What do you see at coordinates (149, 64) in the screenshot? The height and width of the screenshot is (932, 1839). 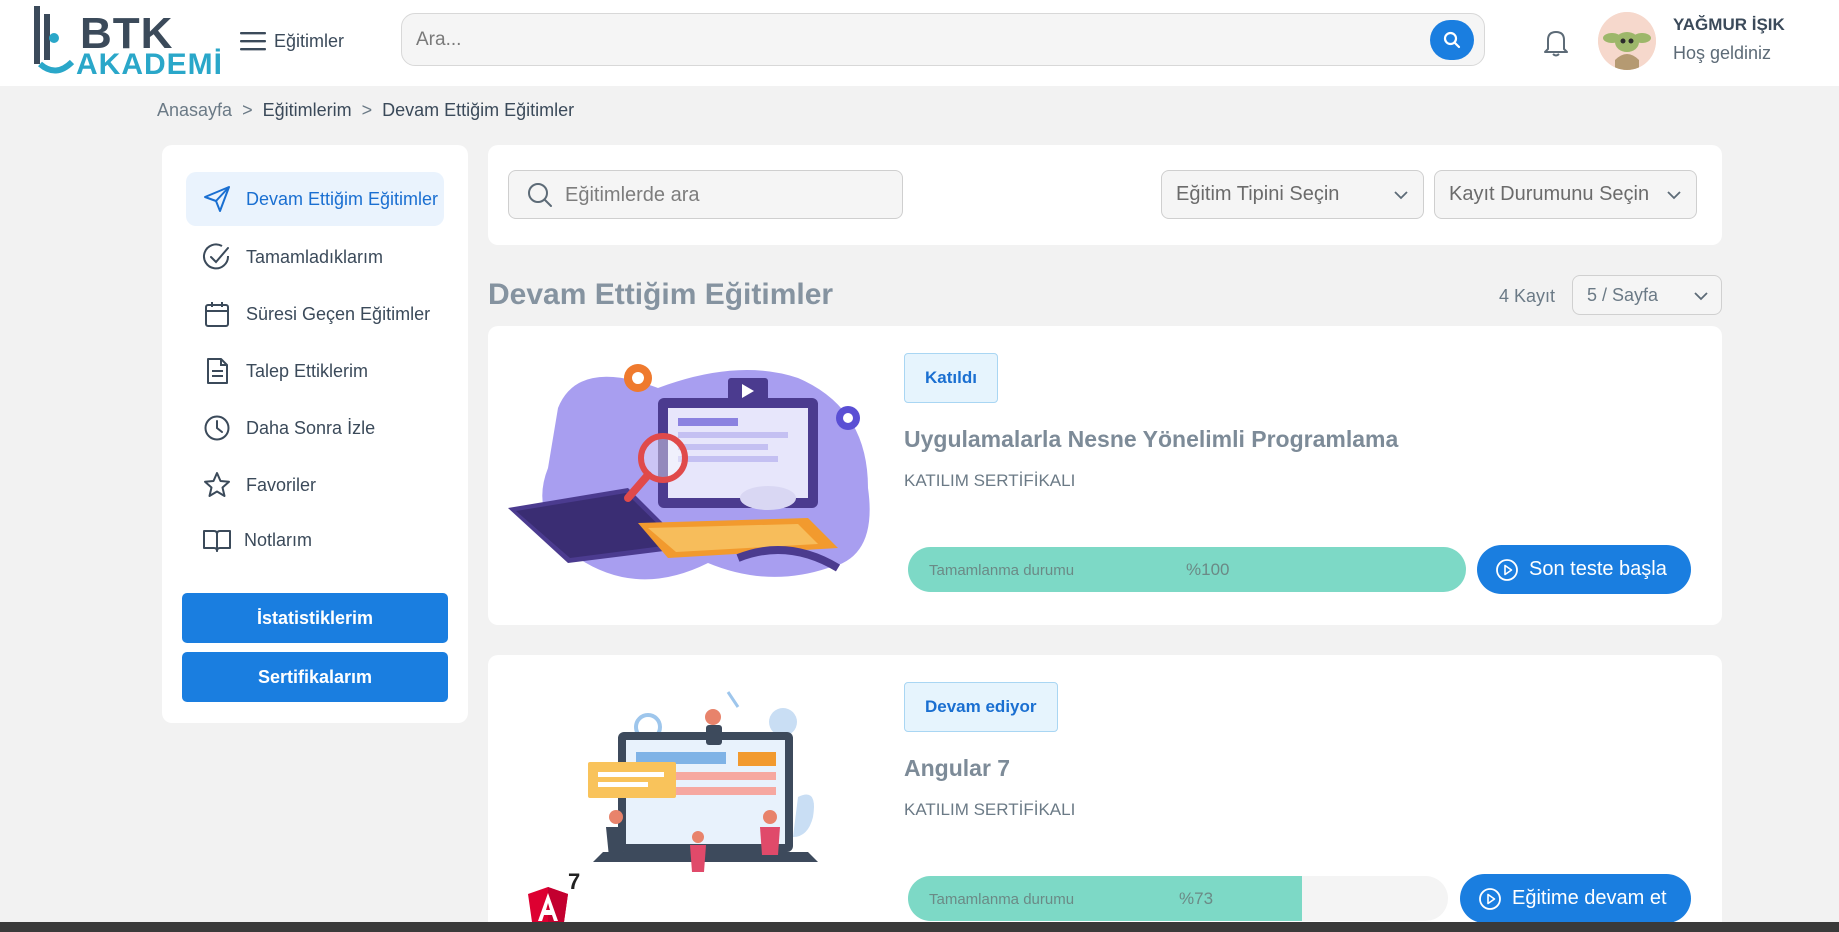 I see `logo-text-akademi: AKADEMİ` at bounding box center [149, 64].